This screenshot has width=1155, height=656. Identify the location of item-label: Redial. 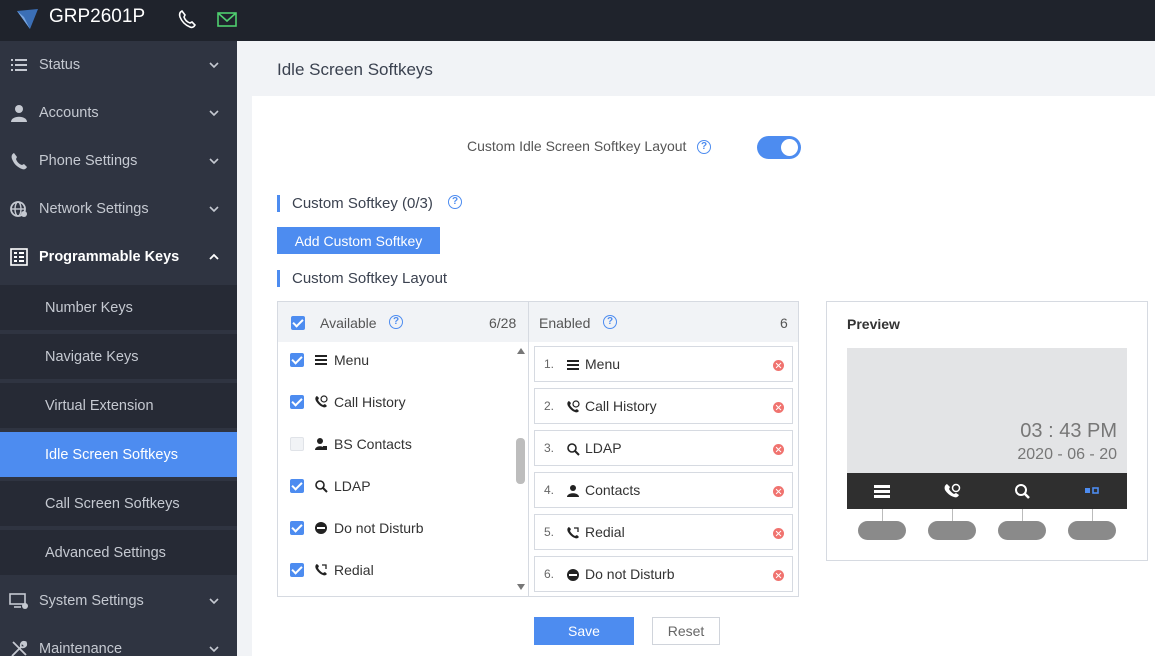
(354, 570).